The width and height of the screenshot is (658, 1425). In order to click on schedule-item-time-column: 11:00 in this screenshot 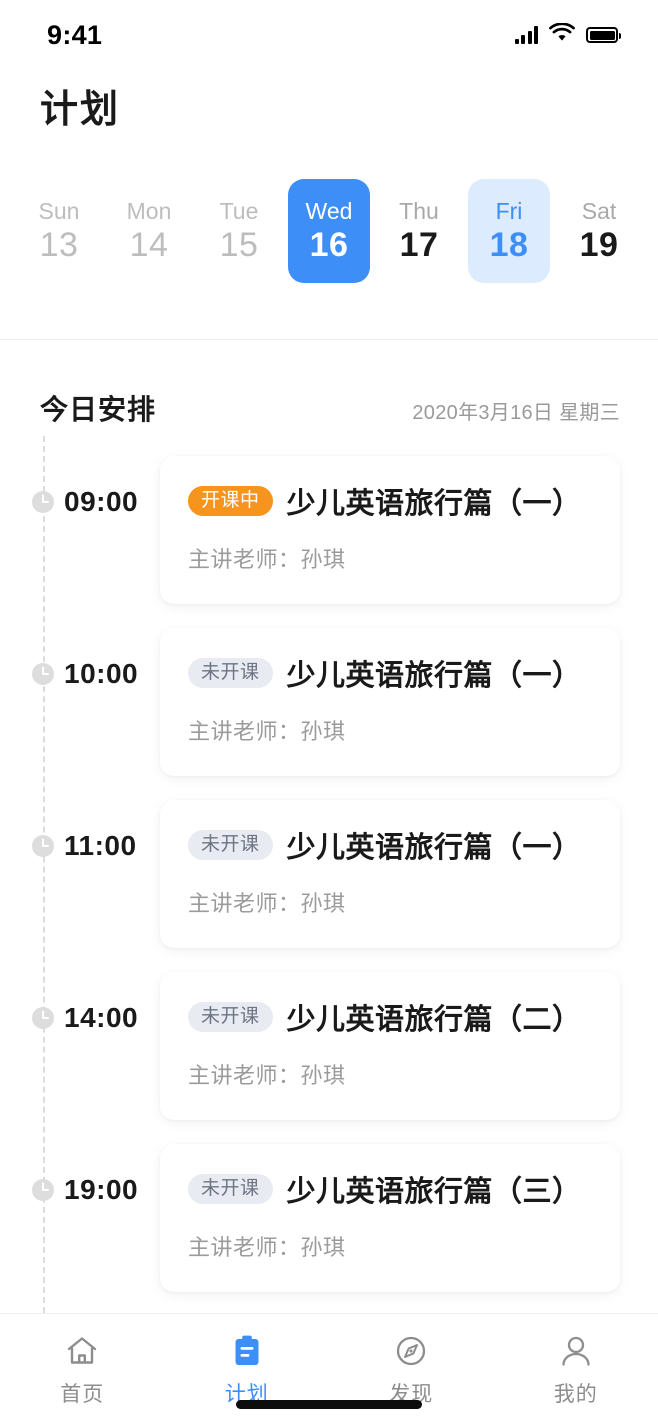, I will do `click(80, 831)`.